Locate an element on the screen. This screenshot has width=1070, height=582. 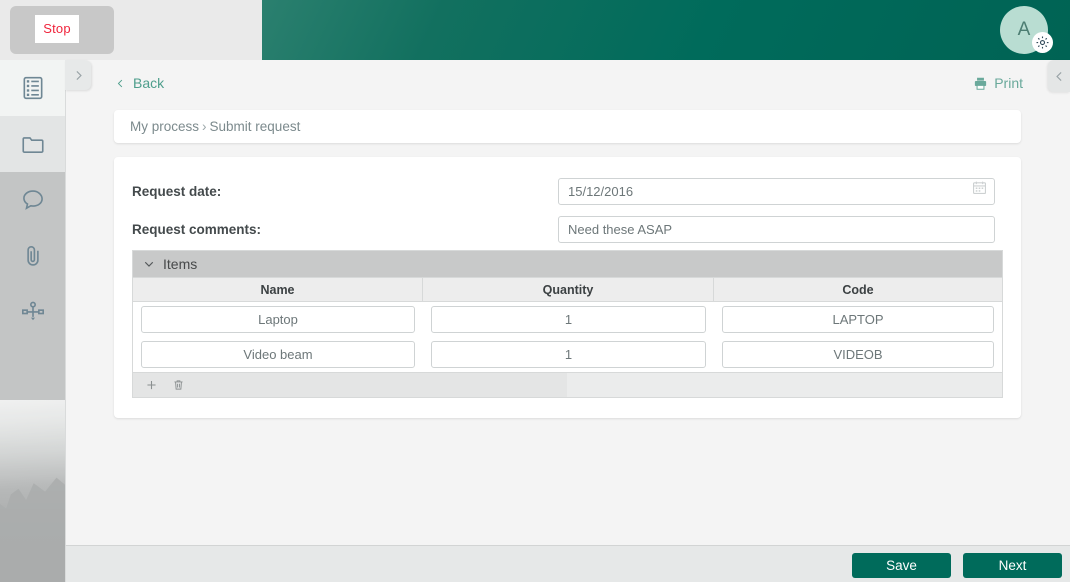
breadcrumb: My process › Submit request is located at coordinates (215, 126).